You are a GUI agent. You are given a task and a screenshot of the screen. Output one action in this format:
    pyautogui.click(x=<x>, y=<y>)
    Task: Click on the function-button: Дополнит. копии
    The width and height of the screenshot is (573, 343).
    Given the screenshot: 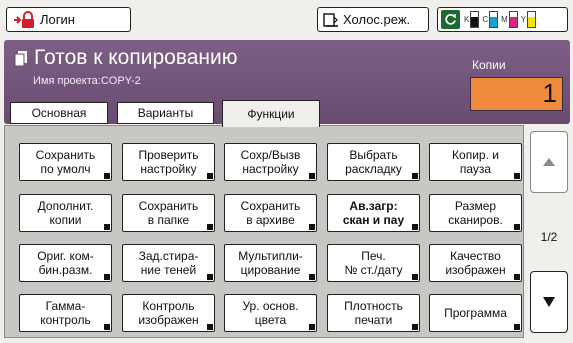 What is the action you would take?
    pyautogui.click(x=65, y=213)
    